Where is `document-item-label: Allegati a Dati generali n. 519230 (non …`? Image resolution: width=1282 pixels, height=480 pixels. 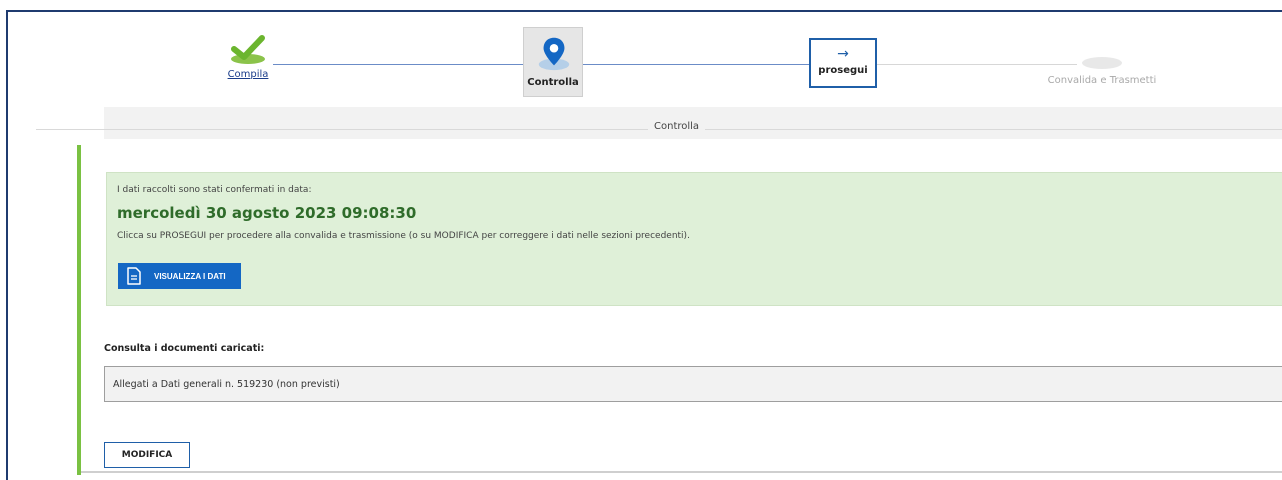
document-item-label: Allegati a Dati generali n. 519230 (non … is located at coordinates (226, 384).